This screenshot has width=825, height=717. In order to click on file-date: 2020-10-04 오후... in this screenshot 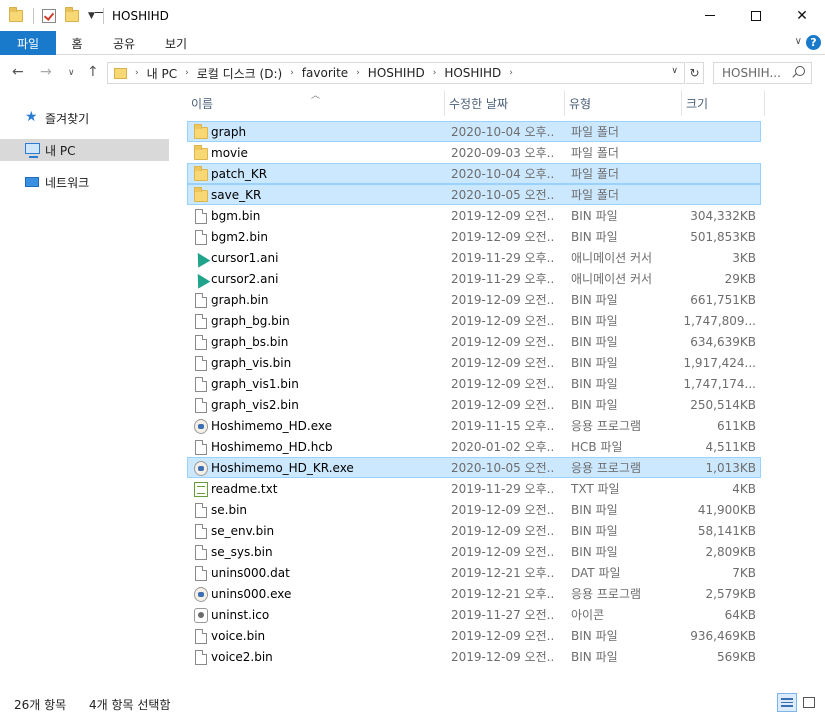, I will do `click(503, 174)`.